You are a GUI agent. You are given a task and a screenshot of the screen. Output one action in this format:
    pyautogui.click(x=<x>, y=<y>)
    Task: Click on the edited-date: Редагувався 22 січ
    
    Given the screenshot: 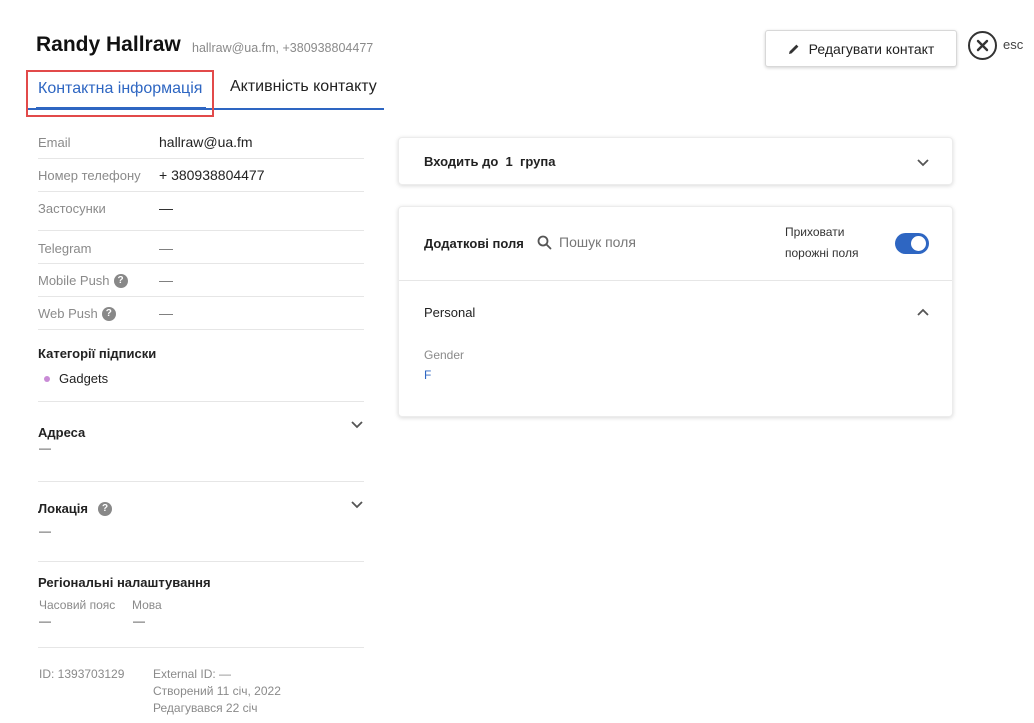 What is the action you would take?
    pyautogui.click(x=205, y=708)
    